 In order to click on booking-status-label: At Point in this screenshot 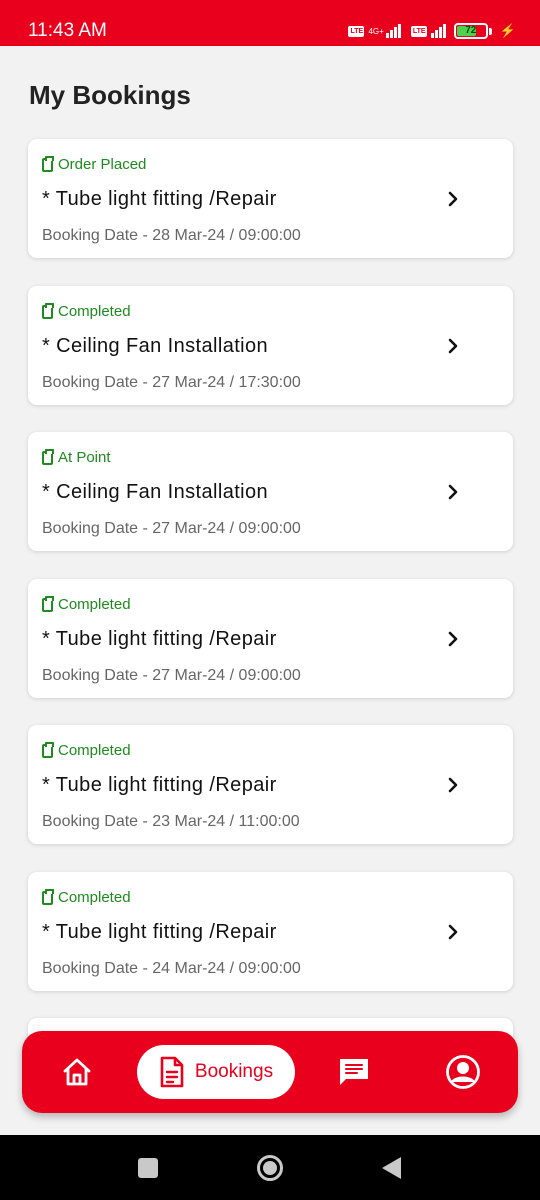, I will do `click(84, 457)`.